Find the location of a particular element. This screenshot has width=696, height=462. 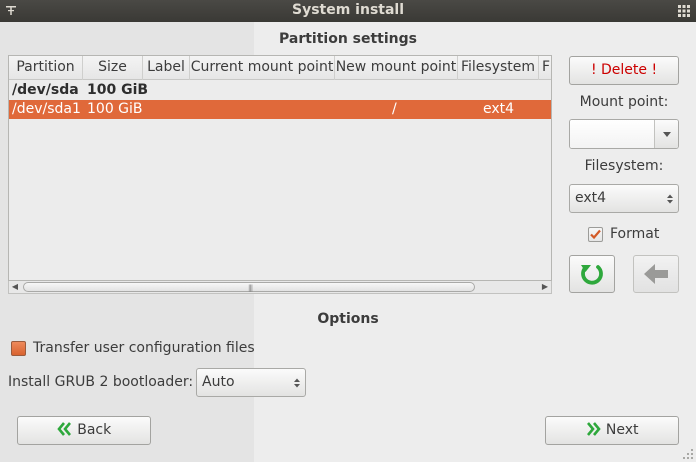

double-chevron-left-icon is located at coordinates (64, 429).